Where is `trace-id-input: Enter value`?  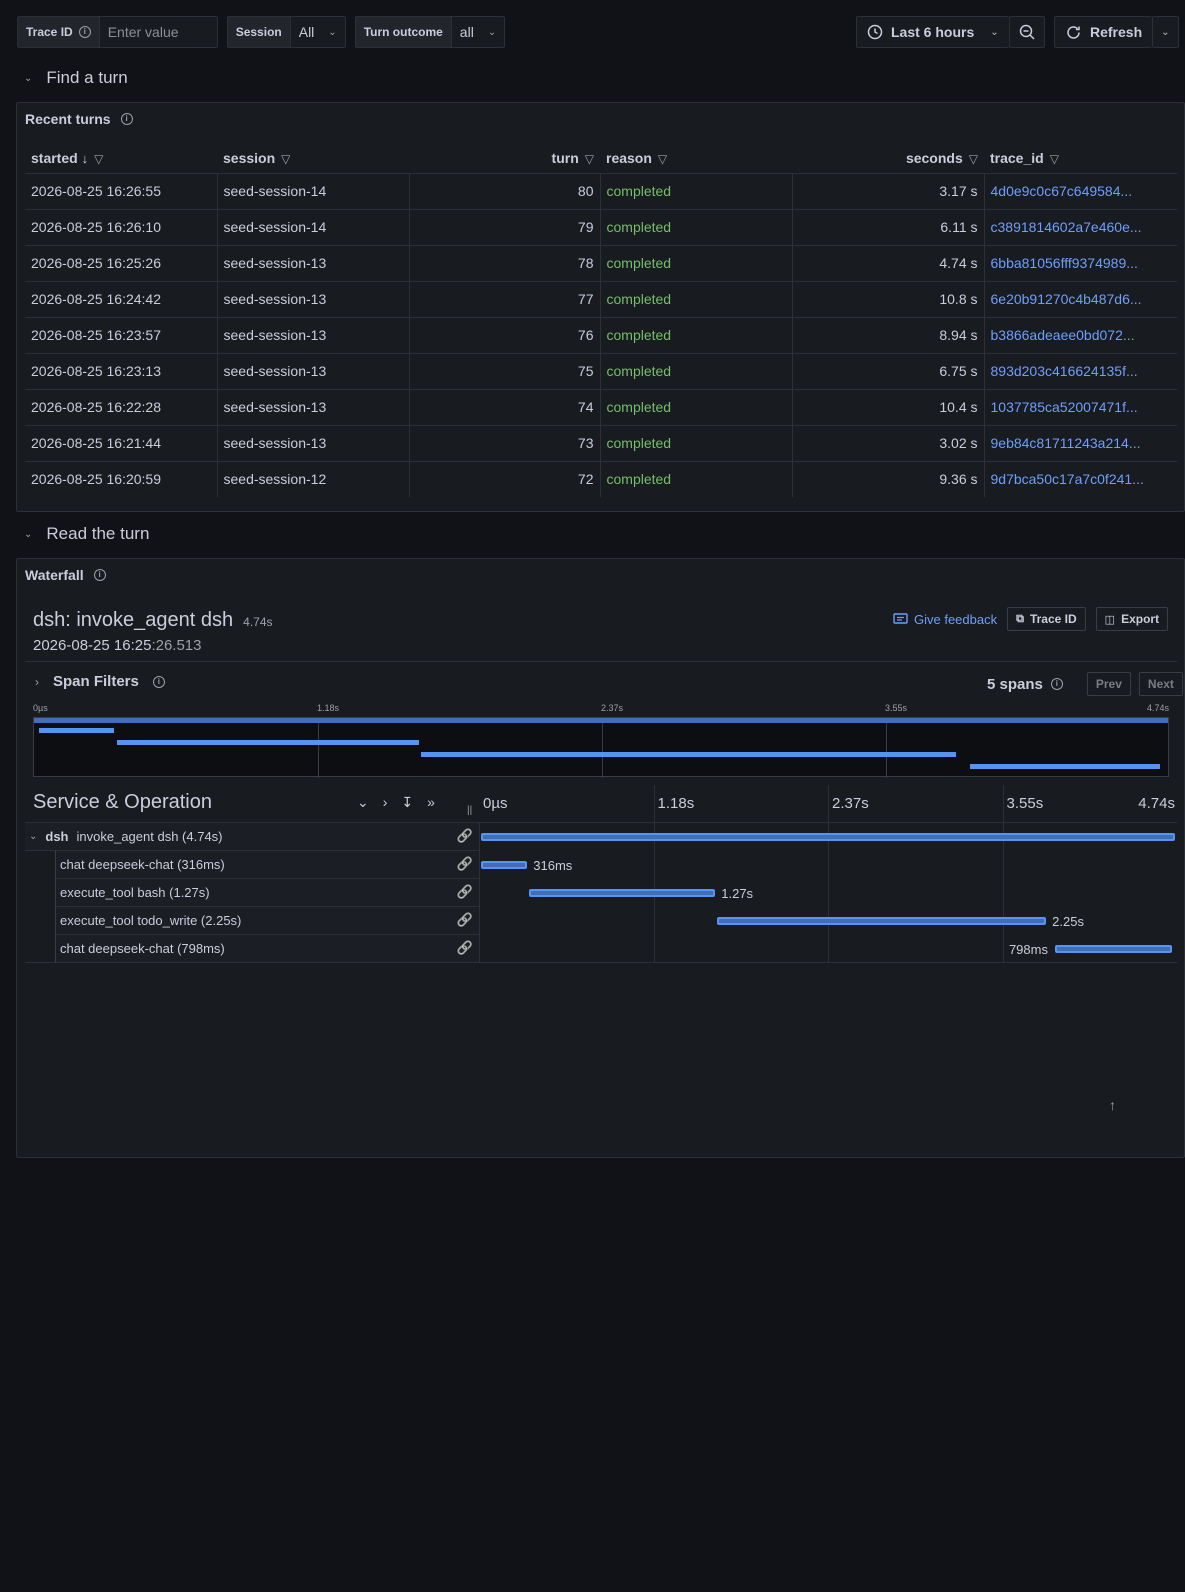
trace-id-input: Enter value is located at coordinates (158, 32).